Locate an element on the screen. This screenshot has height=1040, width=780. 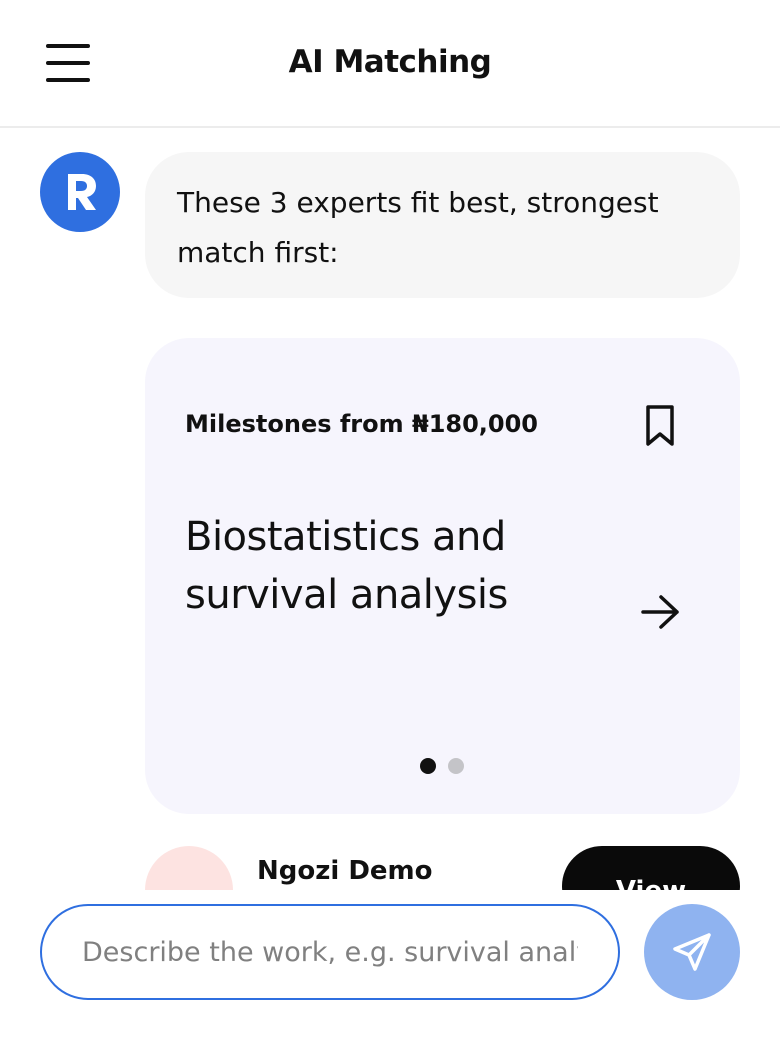
page-title: AI Matching is located at coordinates (390, 62).